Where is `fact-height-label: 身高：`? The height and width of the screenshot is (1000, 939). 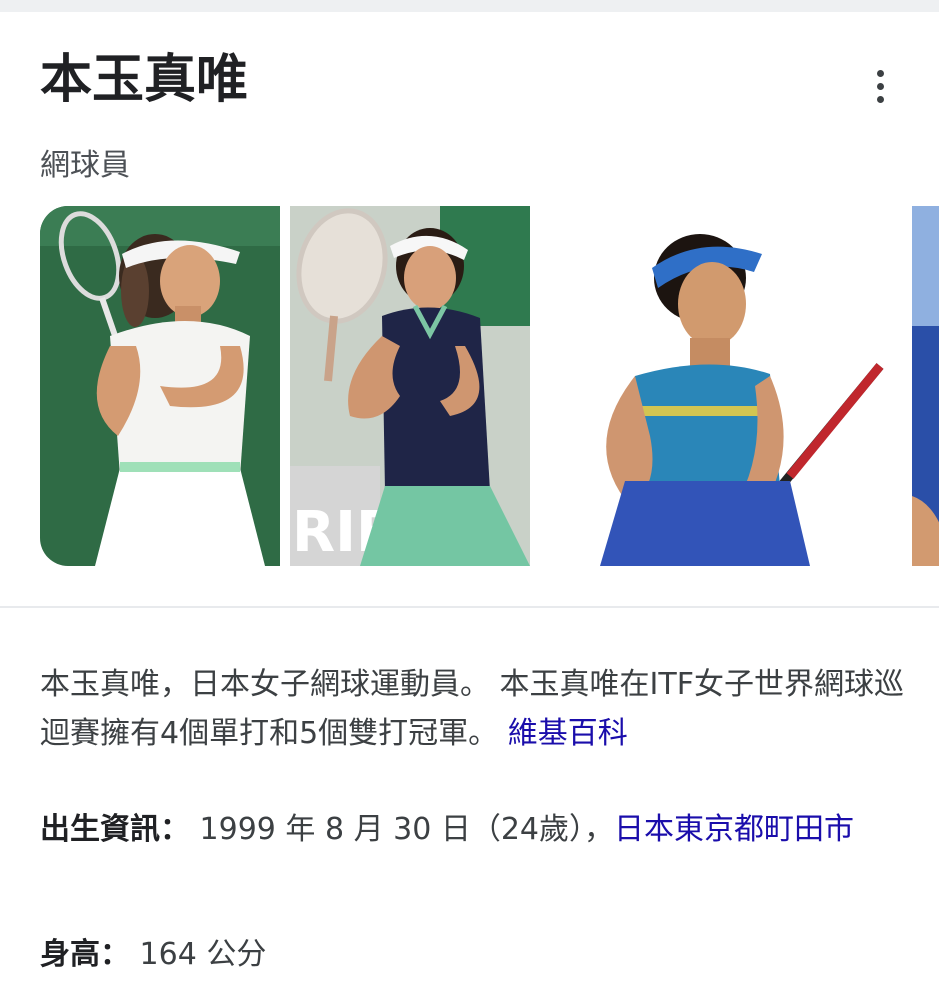 fact-height-label: 身高： is located at coordinates (85, 954).